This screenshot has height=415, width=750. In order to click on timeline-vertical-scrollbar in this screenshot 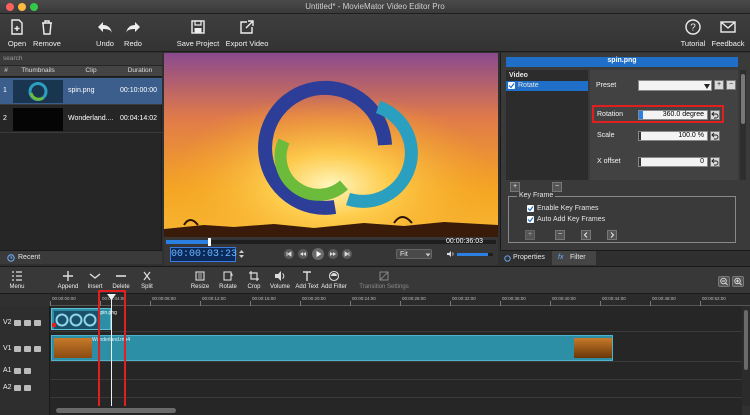, I will do `click(746, 356)`.